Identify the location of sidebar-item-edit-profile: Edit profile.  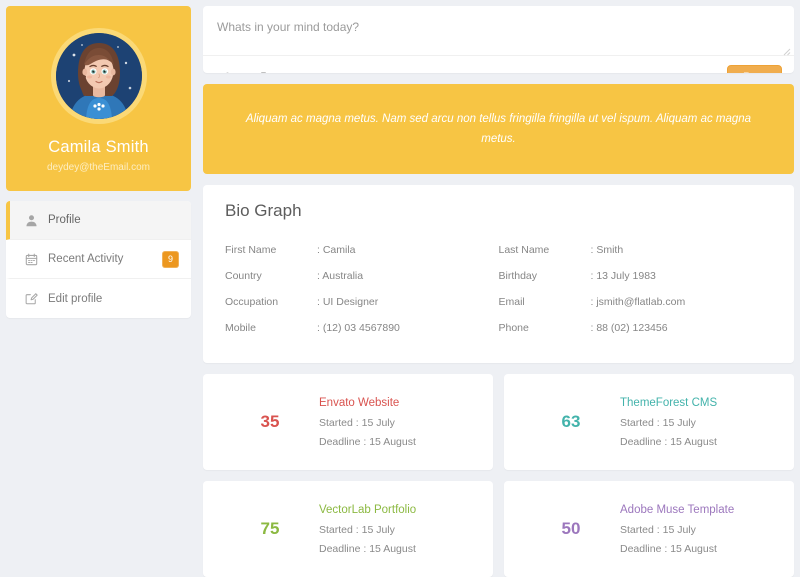
(98, 298).